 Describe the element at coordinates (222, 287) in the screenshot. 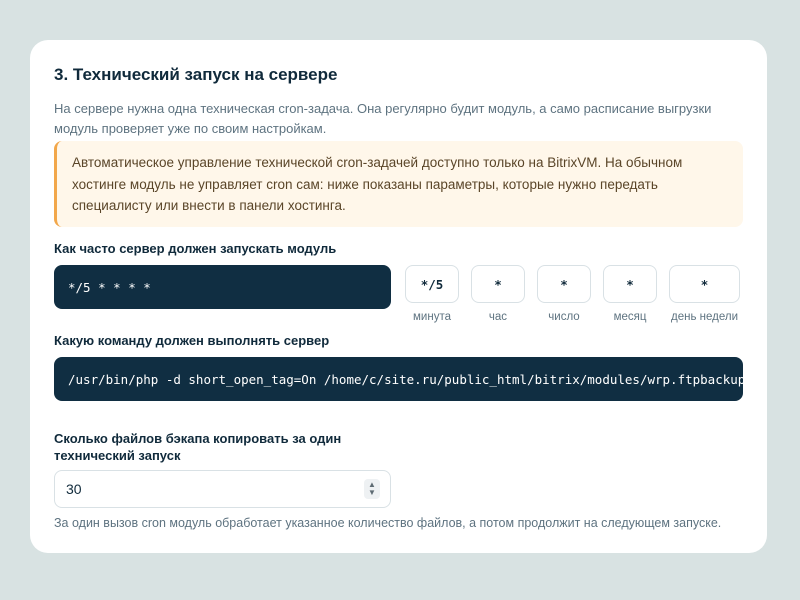

I see `cron-expression: */5 * * * *` at that location.